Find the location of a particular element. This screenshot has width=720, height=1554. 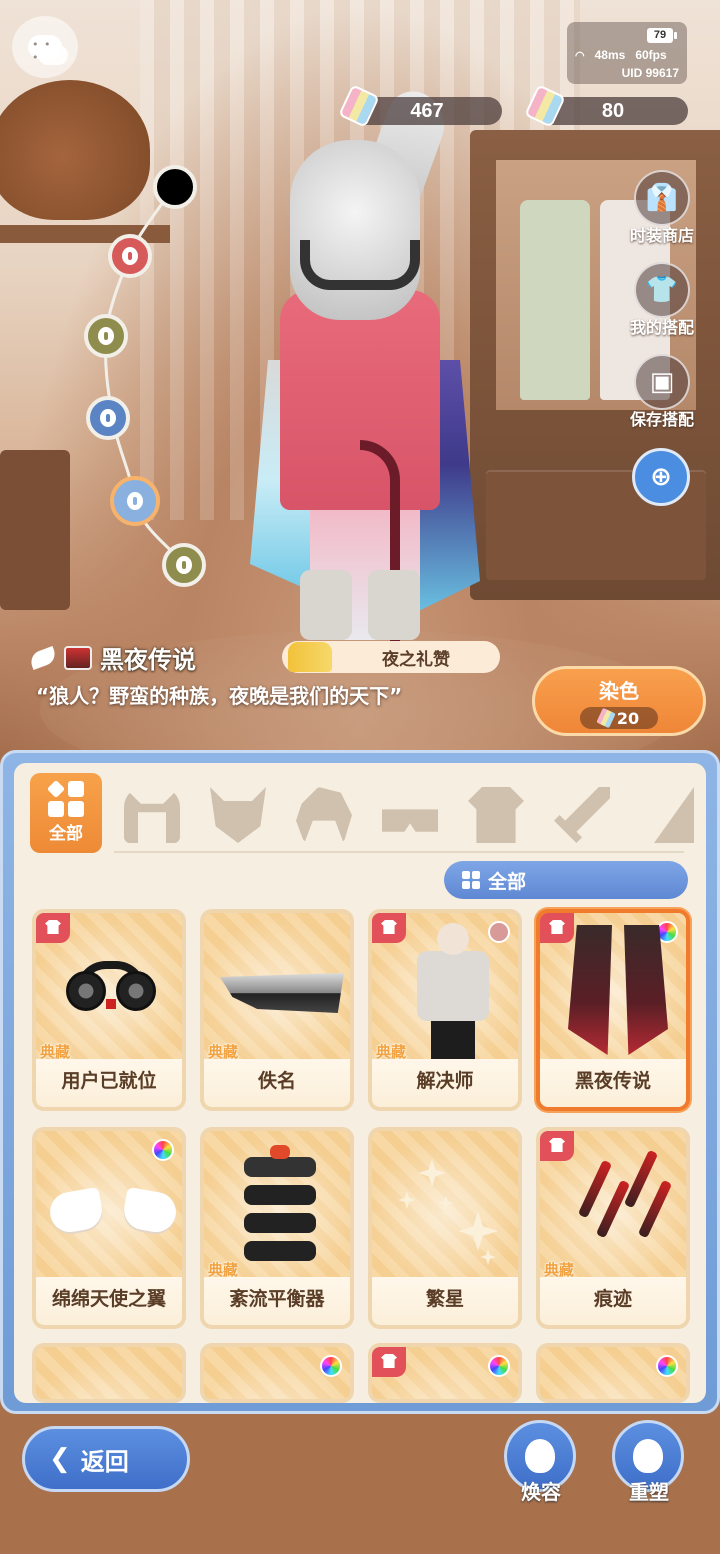

item-grid-next-row is located at coordinates (362, 1373).